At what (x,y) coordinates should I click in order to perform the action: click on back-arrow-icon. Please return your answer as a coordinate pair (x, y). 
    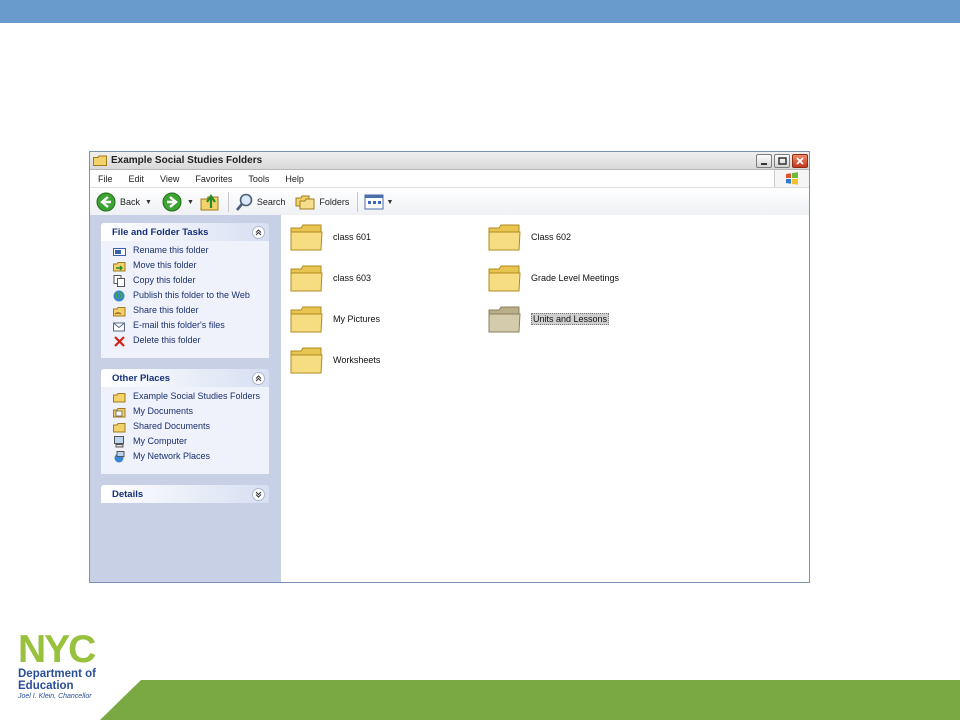
    Looking at the image, I should click on (106, 202).